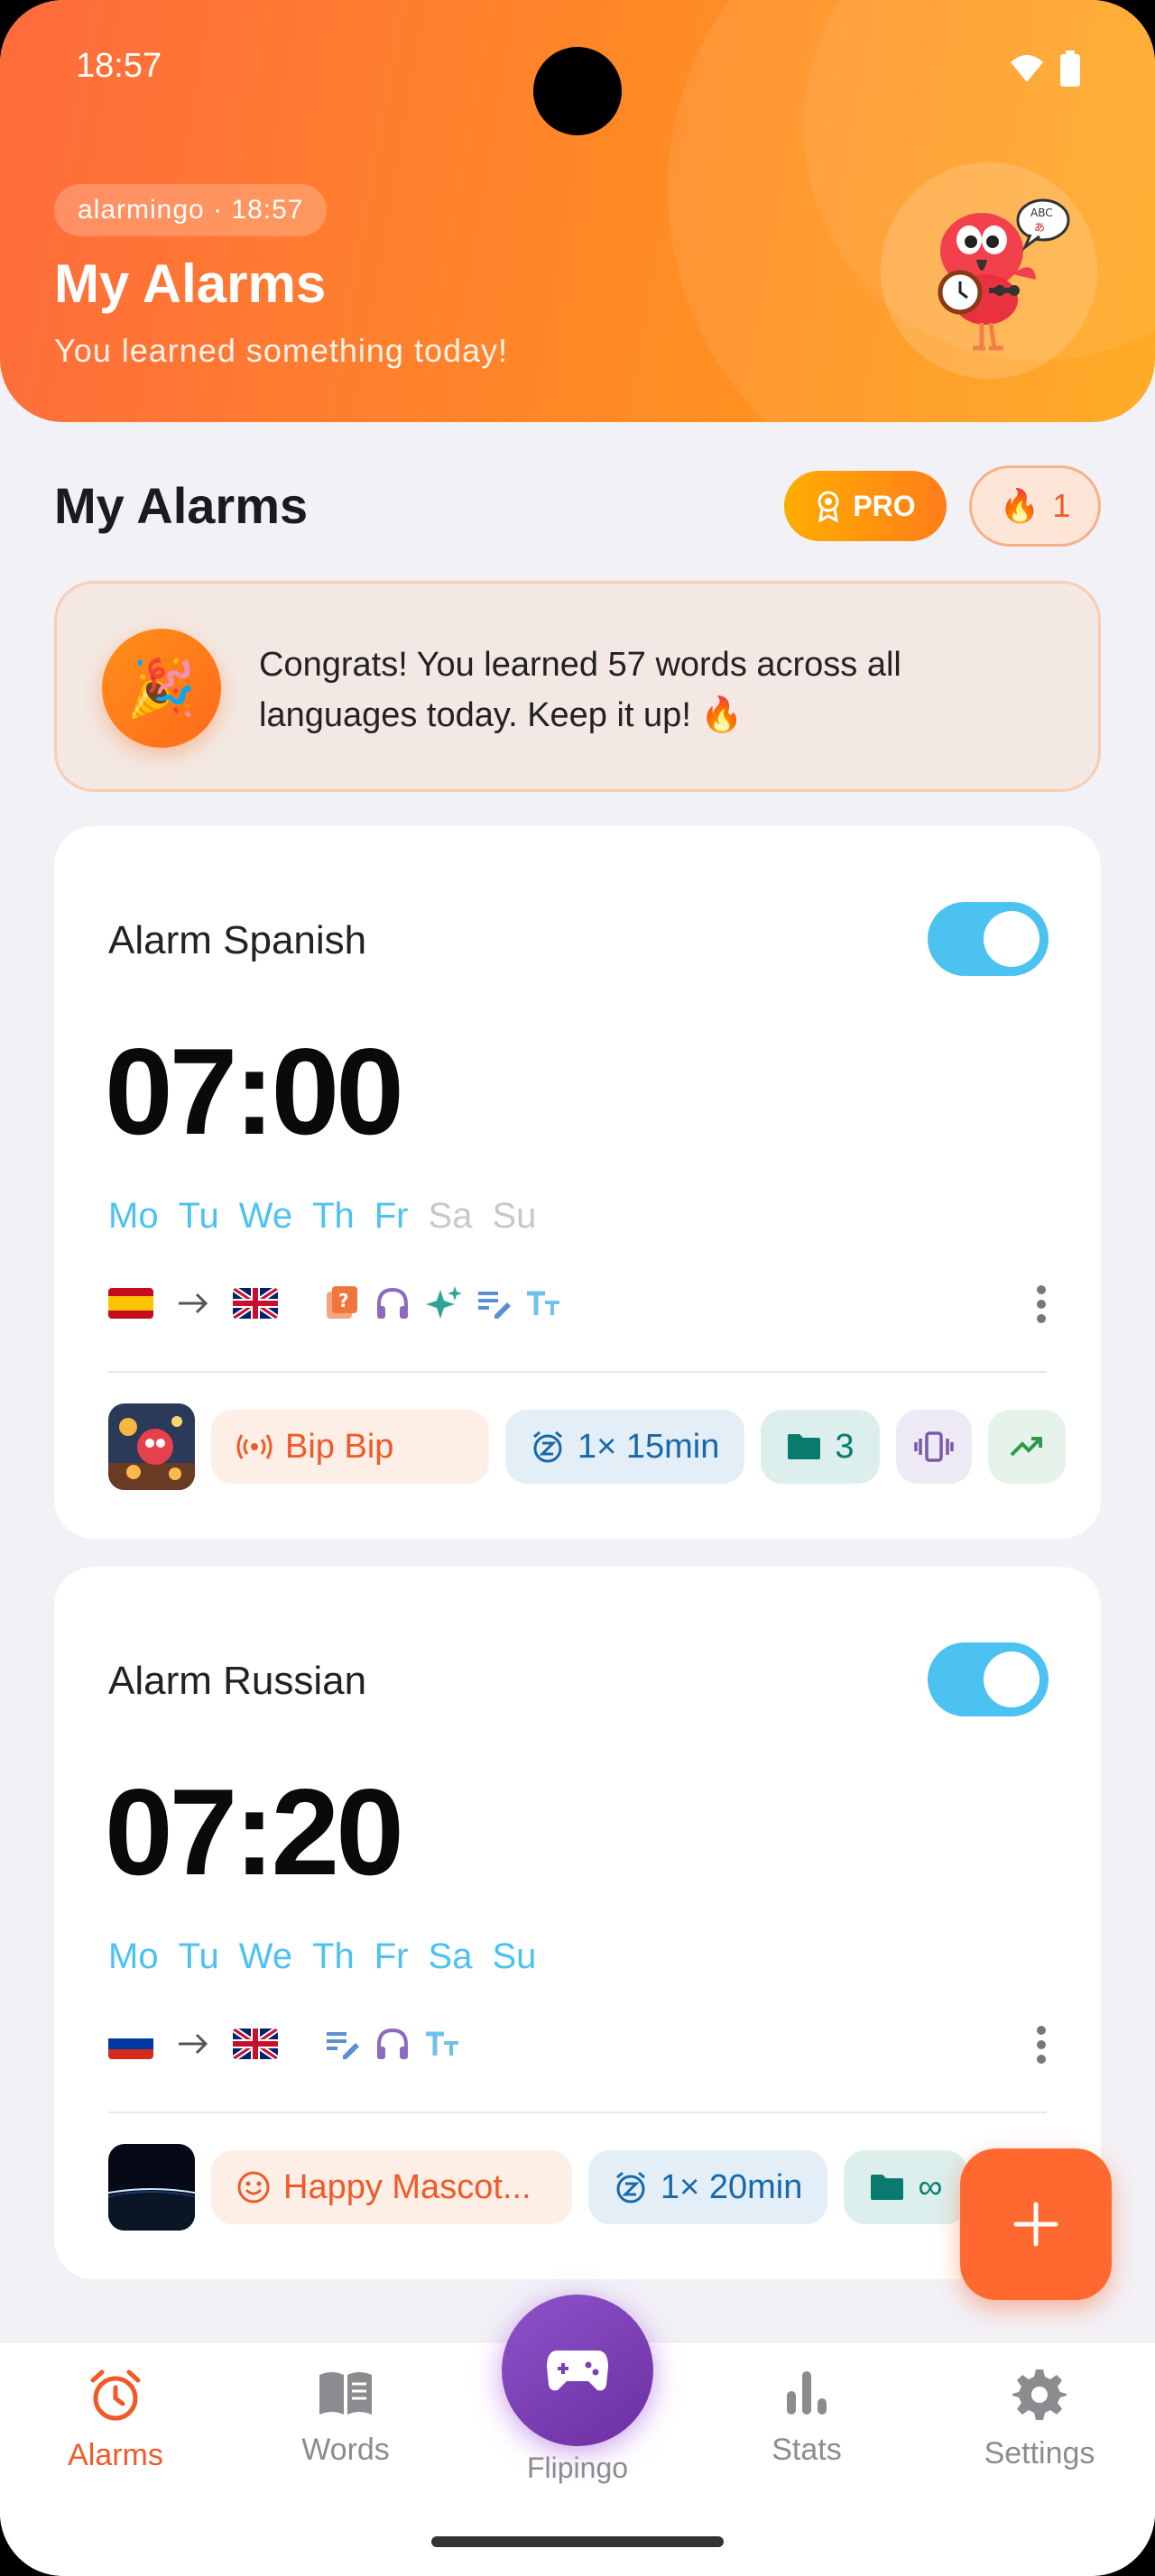  Describe the element at coordinates (254, 1092) in the screenshot. I see `alarm-time: 07:00` at that location.